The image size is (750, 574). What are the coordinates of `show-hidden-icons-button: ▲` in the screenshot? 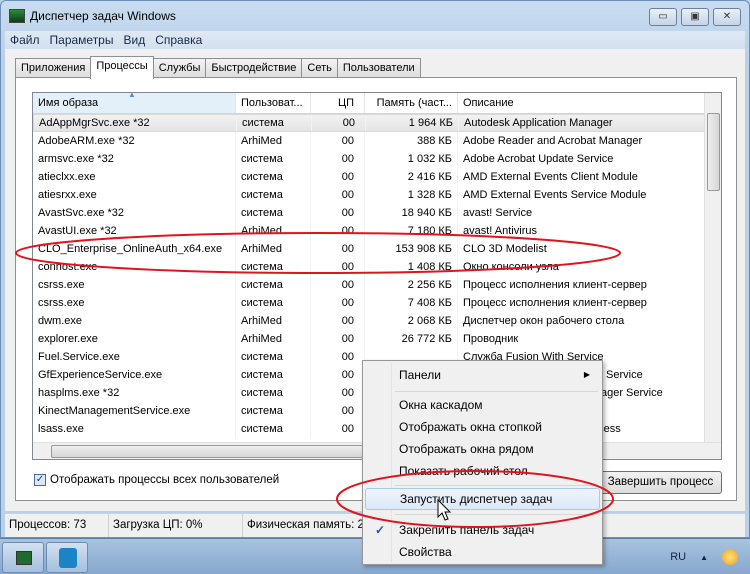 It's located at (704, 557).